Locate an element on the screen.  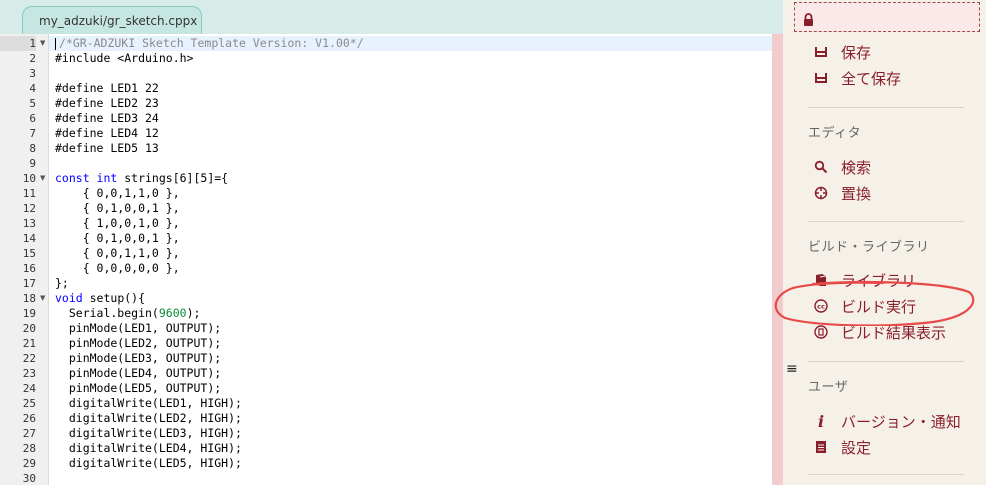
version-notice-button: i バージョン・通知 is located at coordinates (887, 421).